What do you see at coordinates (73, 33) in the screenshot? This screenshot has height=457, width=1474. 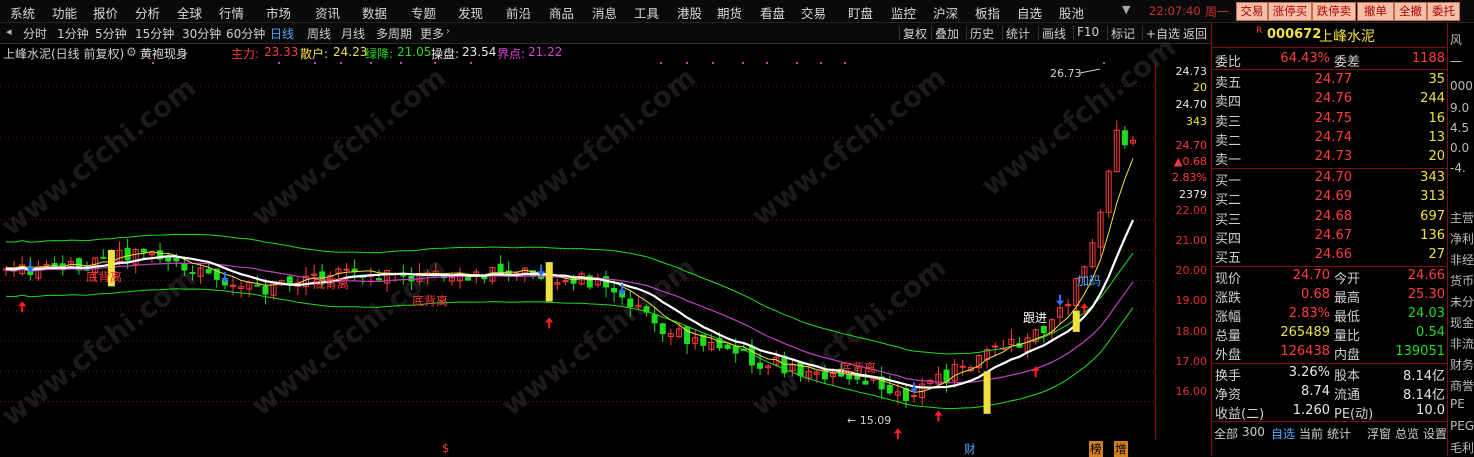 I see `period-tab: 1分钟` at bounding box center [73, 33].